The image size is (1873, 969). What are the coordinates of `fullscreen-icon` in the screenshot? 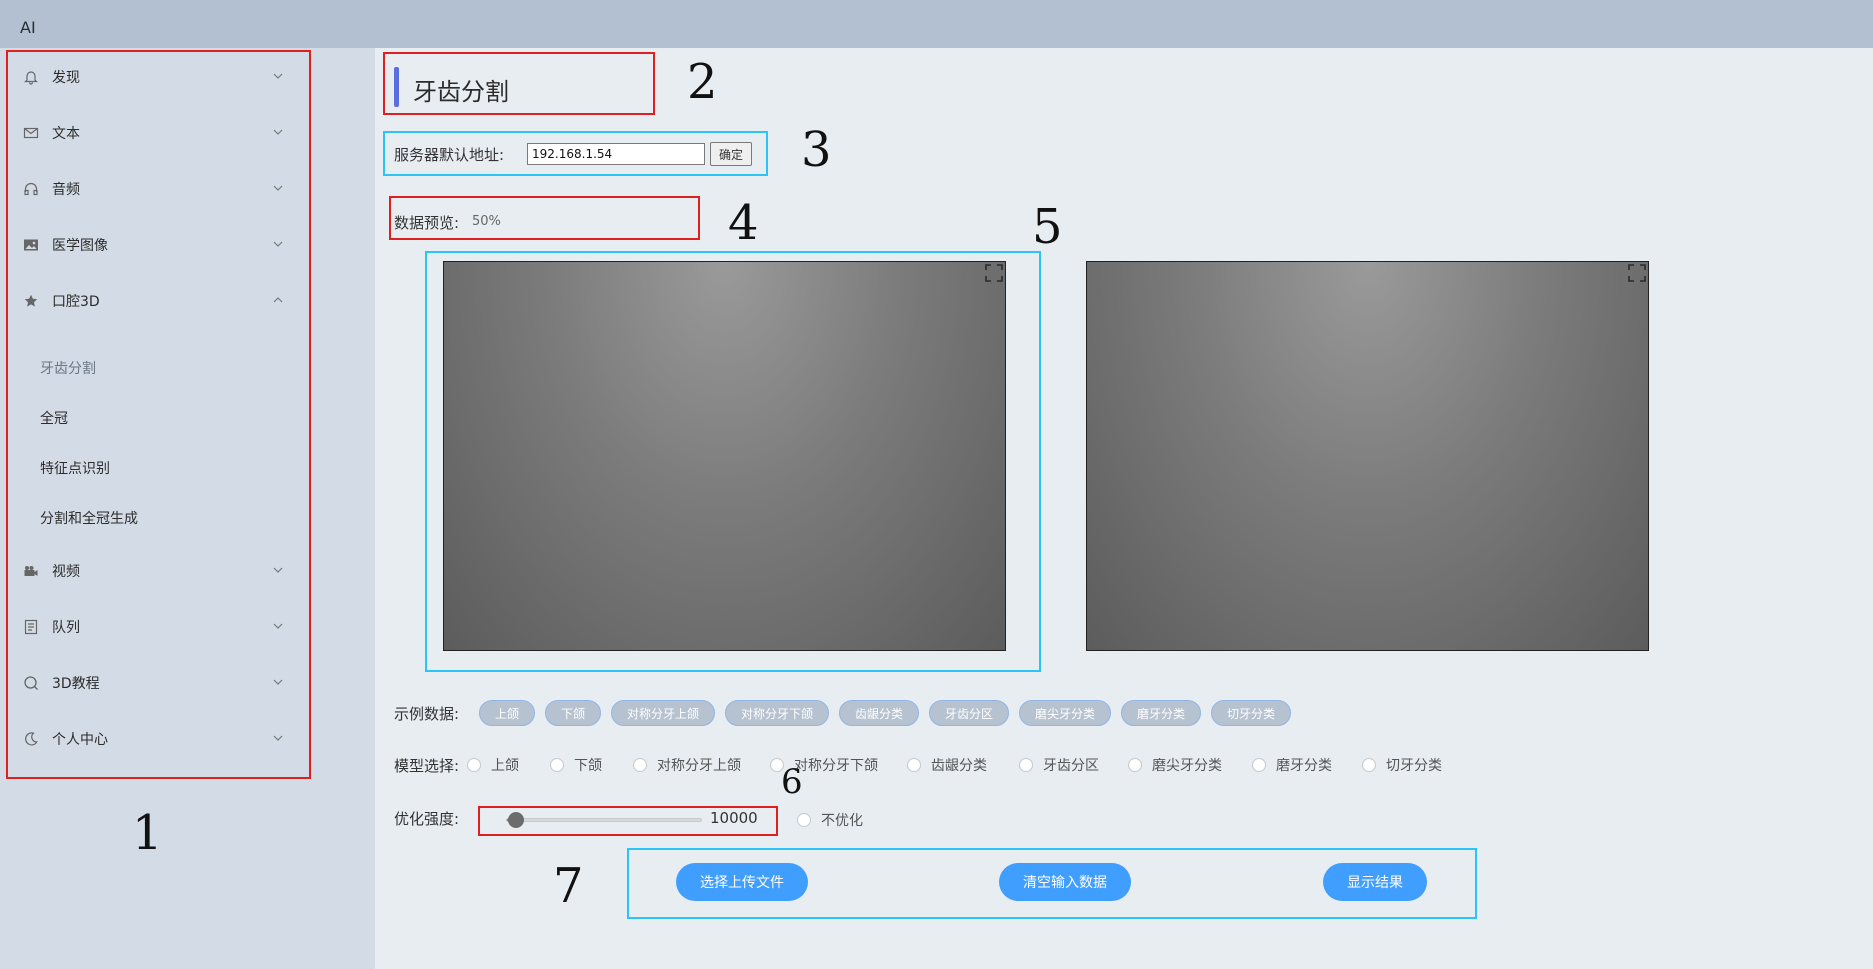 It's located at (1637, 273).